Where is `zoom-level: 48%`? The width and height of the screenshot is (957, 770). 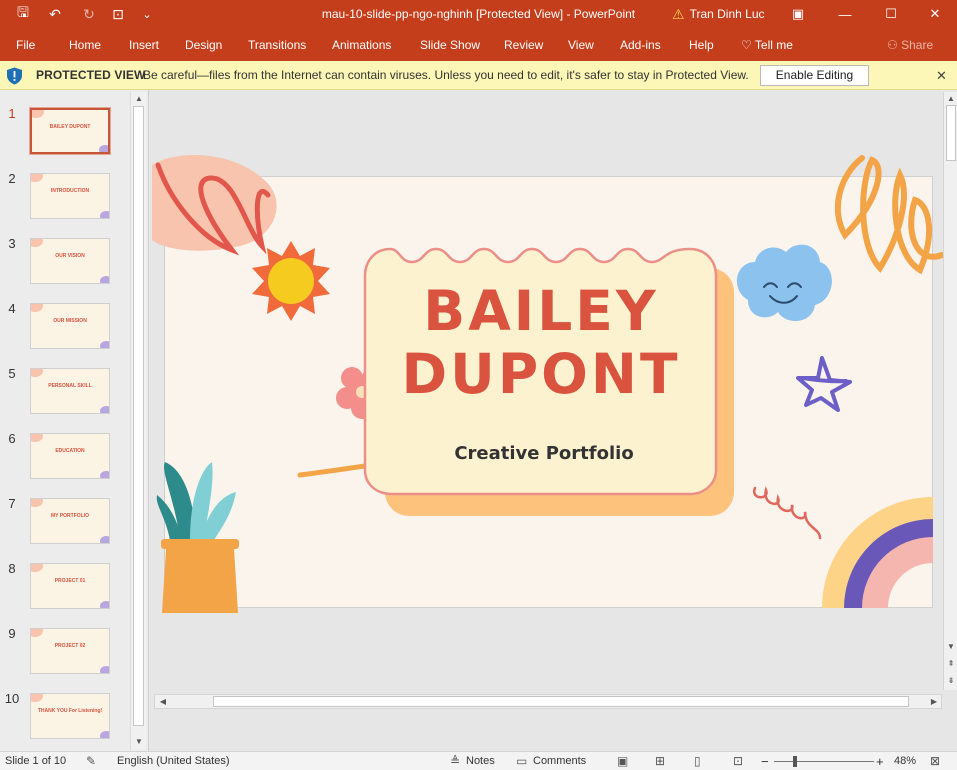
zoom-level: 48% is located at coordinates (905, 761).